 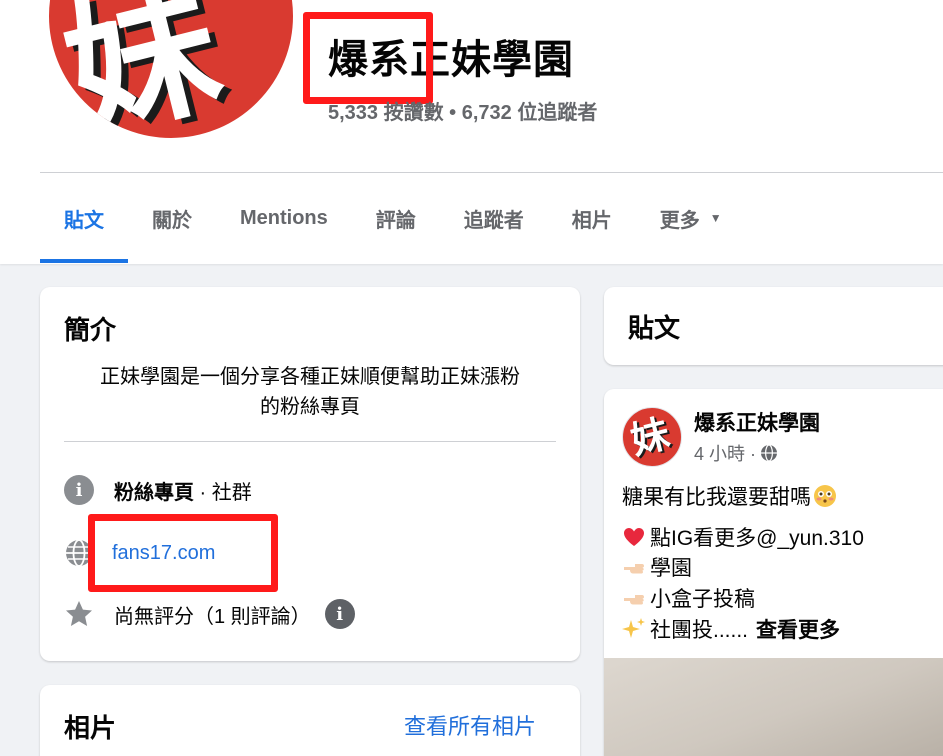 I want to click on intro-description-line: 正妹學園是一個分享各種正妹順便幫助正妹漲粉, so click(x=310, y=377).